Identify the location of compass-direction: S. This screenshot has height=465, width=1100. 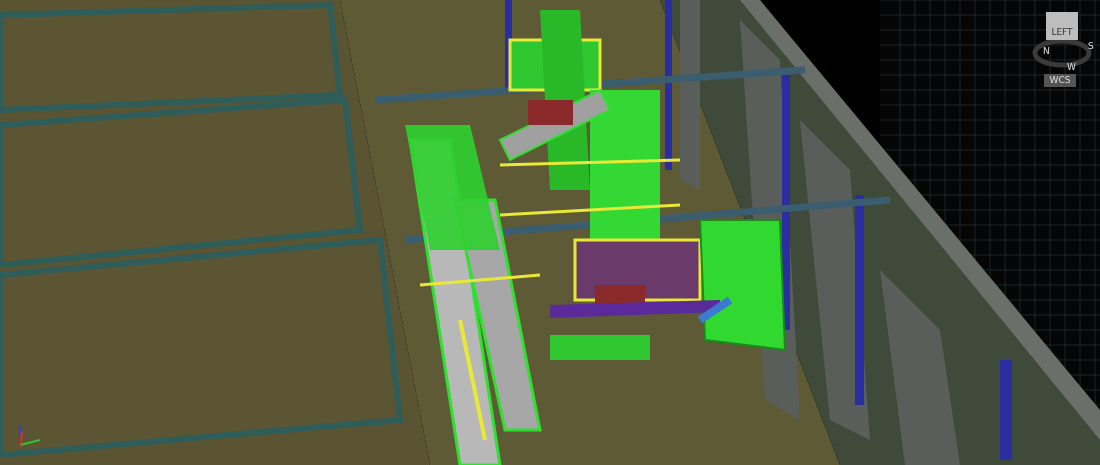
(1091, 46).